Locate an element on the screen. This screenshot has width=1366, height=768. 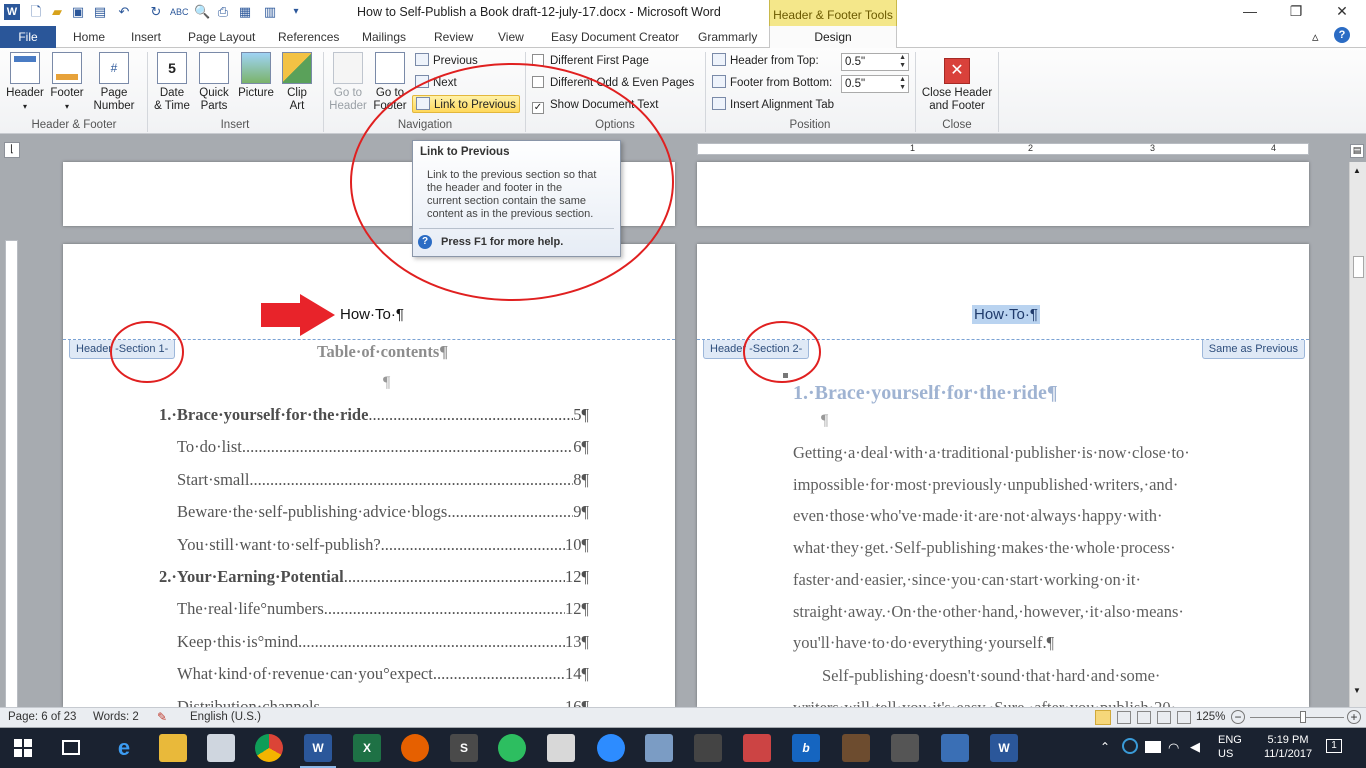
tray-app-icon is located at coordinates (1130, 746).